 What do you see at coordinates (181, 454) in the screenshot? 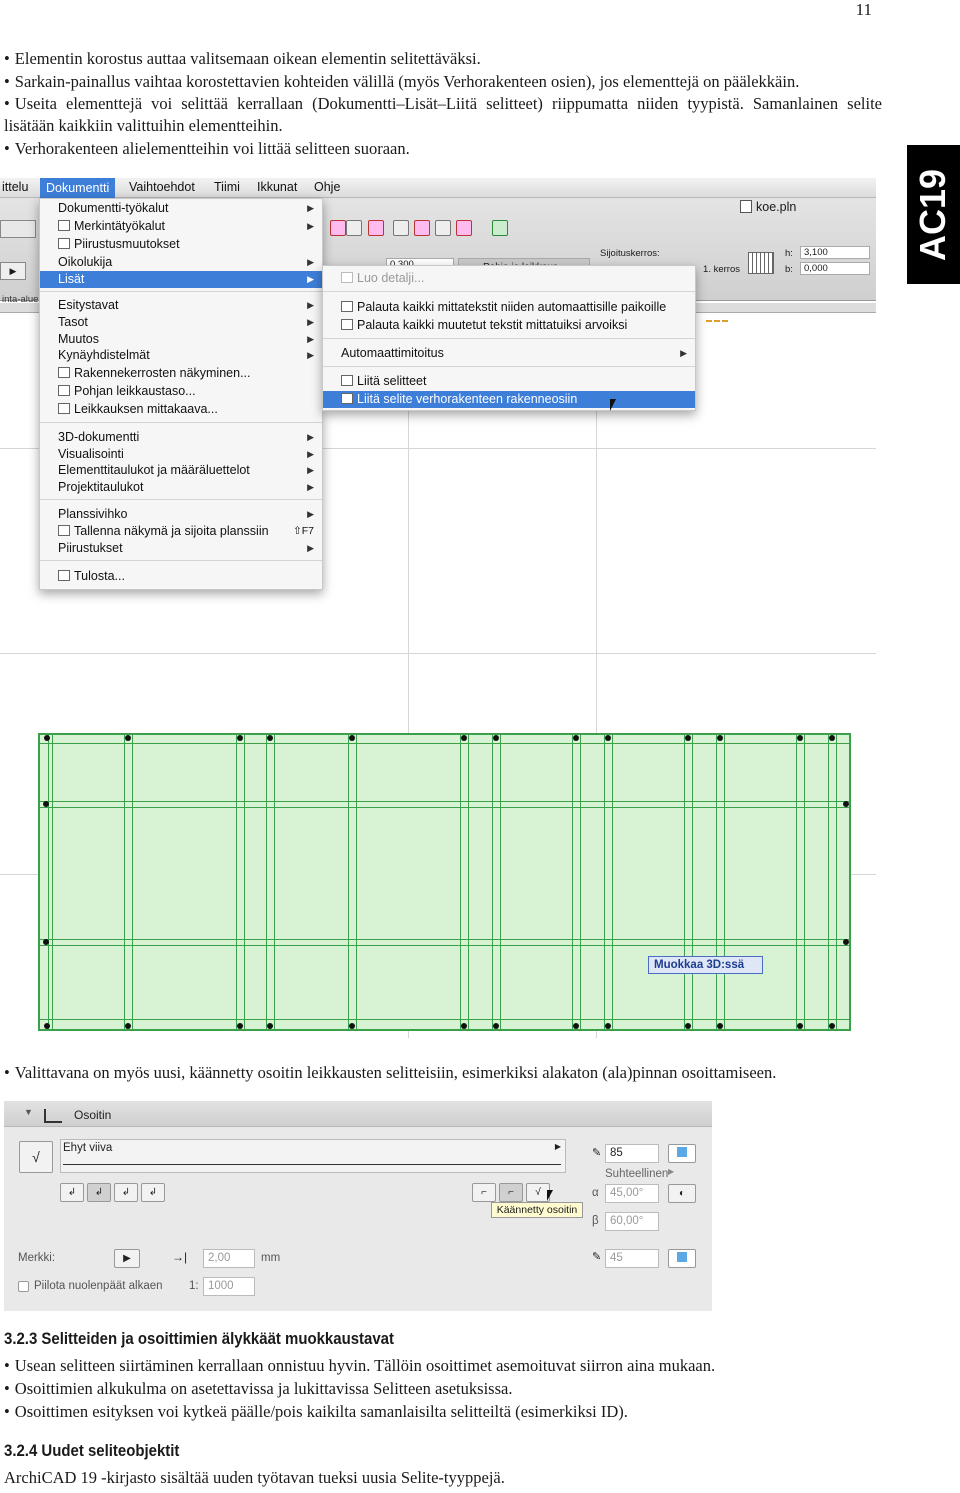
I see `menu-item-visualisointi: Visualisointi ▶` at bounding box center [181, 454].